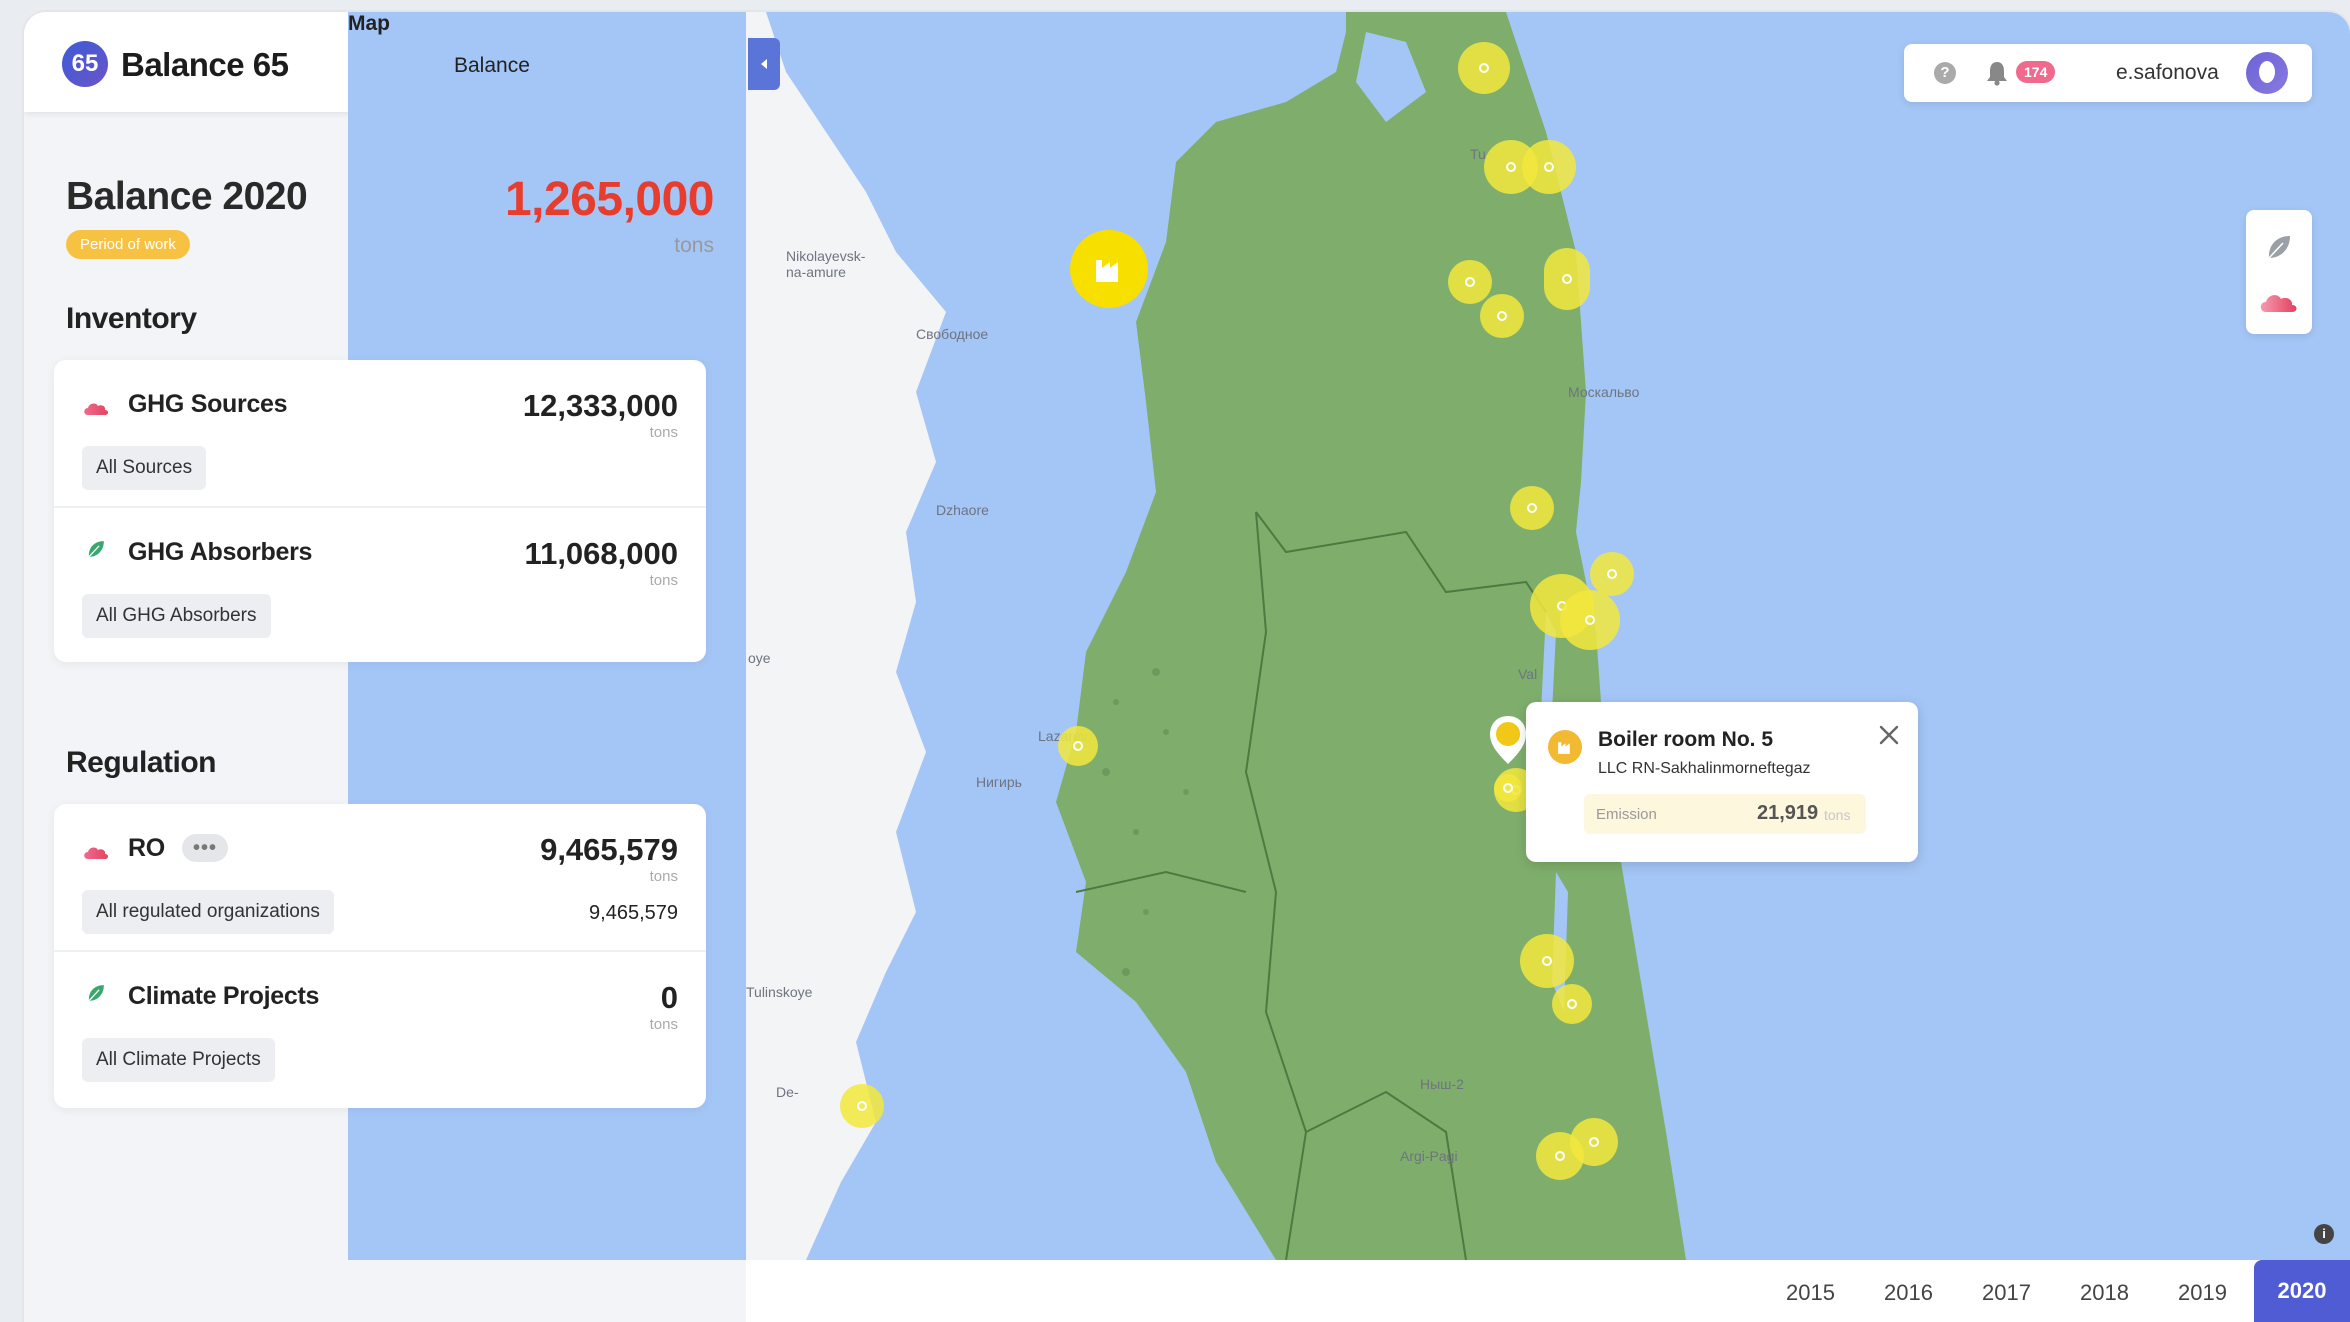 The width and height of the screenshot is (2350, 1322). What do you see at coordinates (669, 997) in the screenshot?
I see `climate-projects-value: 0` at bounding box center [669, 997].